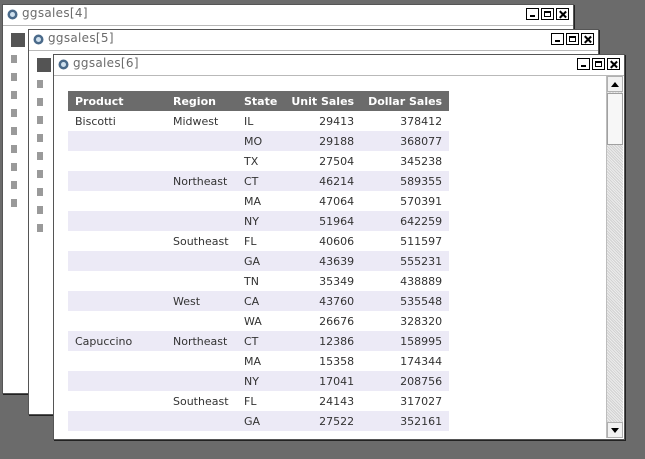  What do you see at coordinates (323, 381) in the screenshot?
I see `cell-unit-sales: 17041` at bounding box center [323, 381].